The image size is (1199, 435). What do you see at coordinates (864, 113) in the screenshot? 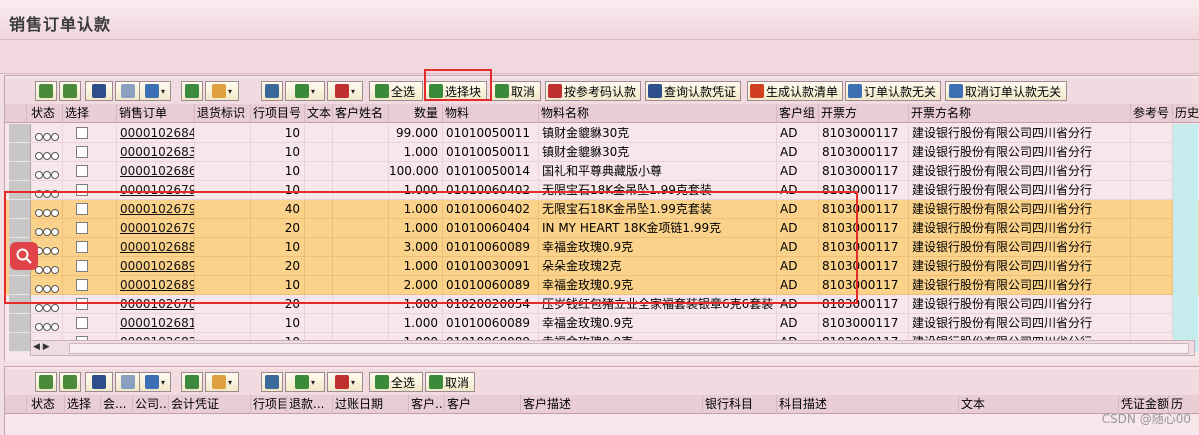
I see `column-header: 开票方` at bounding box center [864, 113].